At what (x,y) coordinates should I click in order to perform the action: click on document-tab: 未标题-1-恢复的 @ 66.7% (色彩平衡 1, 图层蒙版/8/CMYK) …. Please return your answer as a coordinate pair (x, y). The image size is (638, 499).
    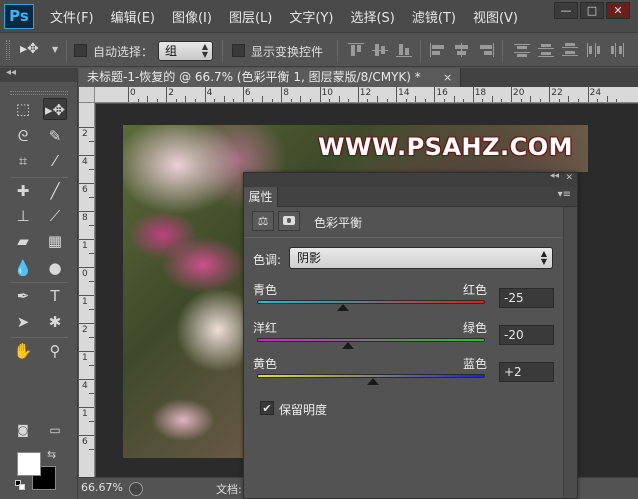
    Looking at the image, I should click on (270, 77).